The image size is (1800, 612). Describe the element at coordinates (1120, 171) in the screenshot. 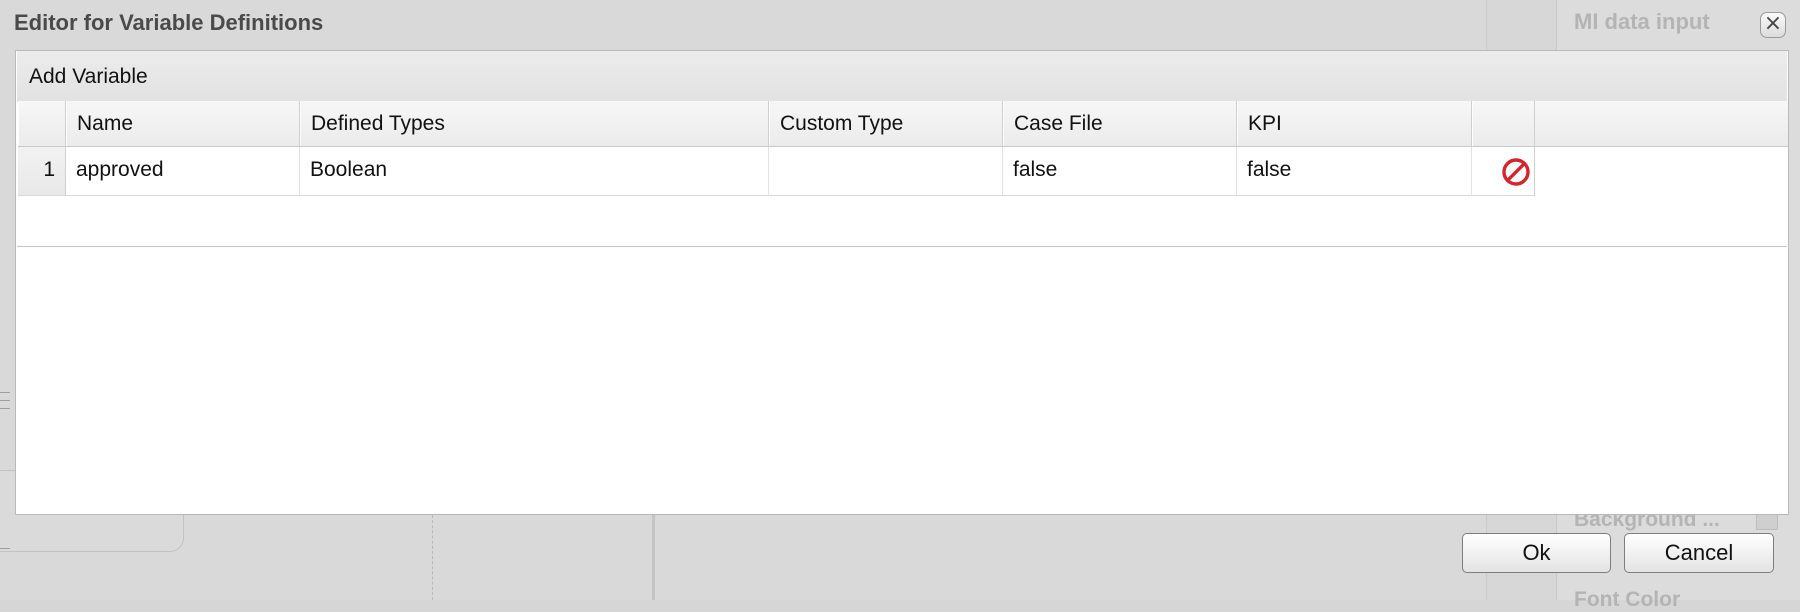

I see `cell-case-file: false` at that location.